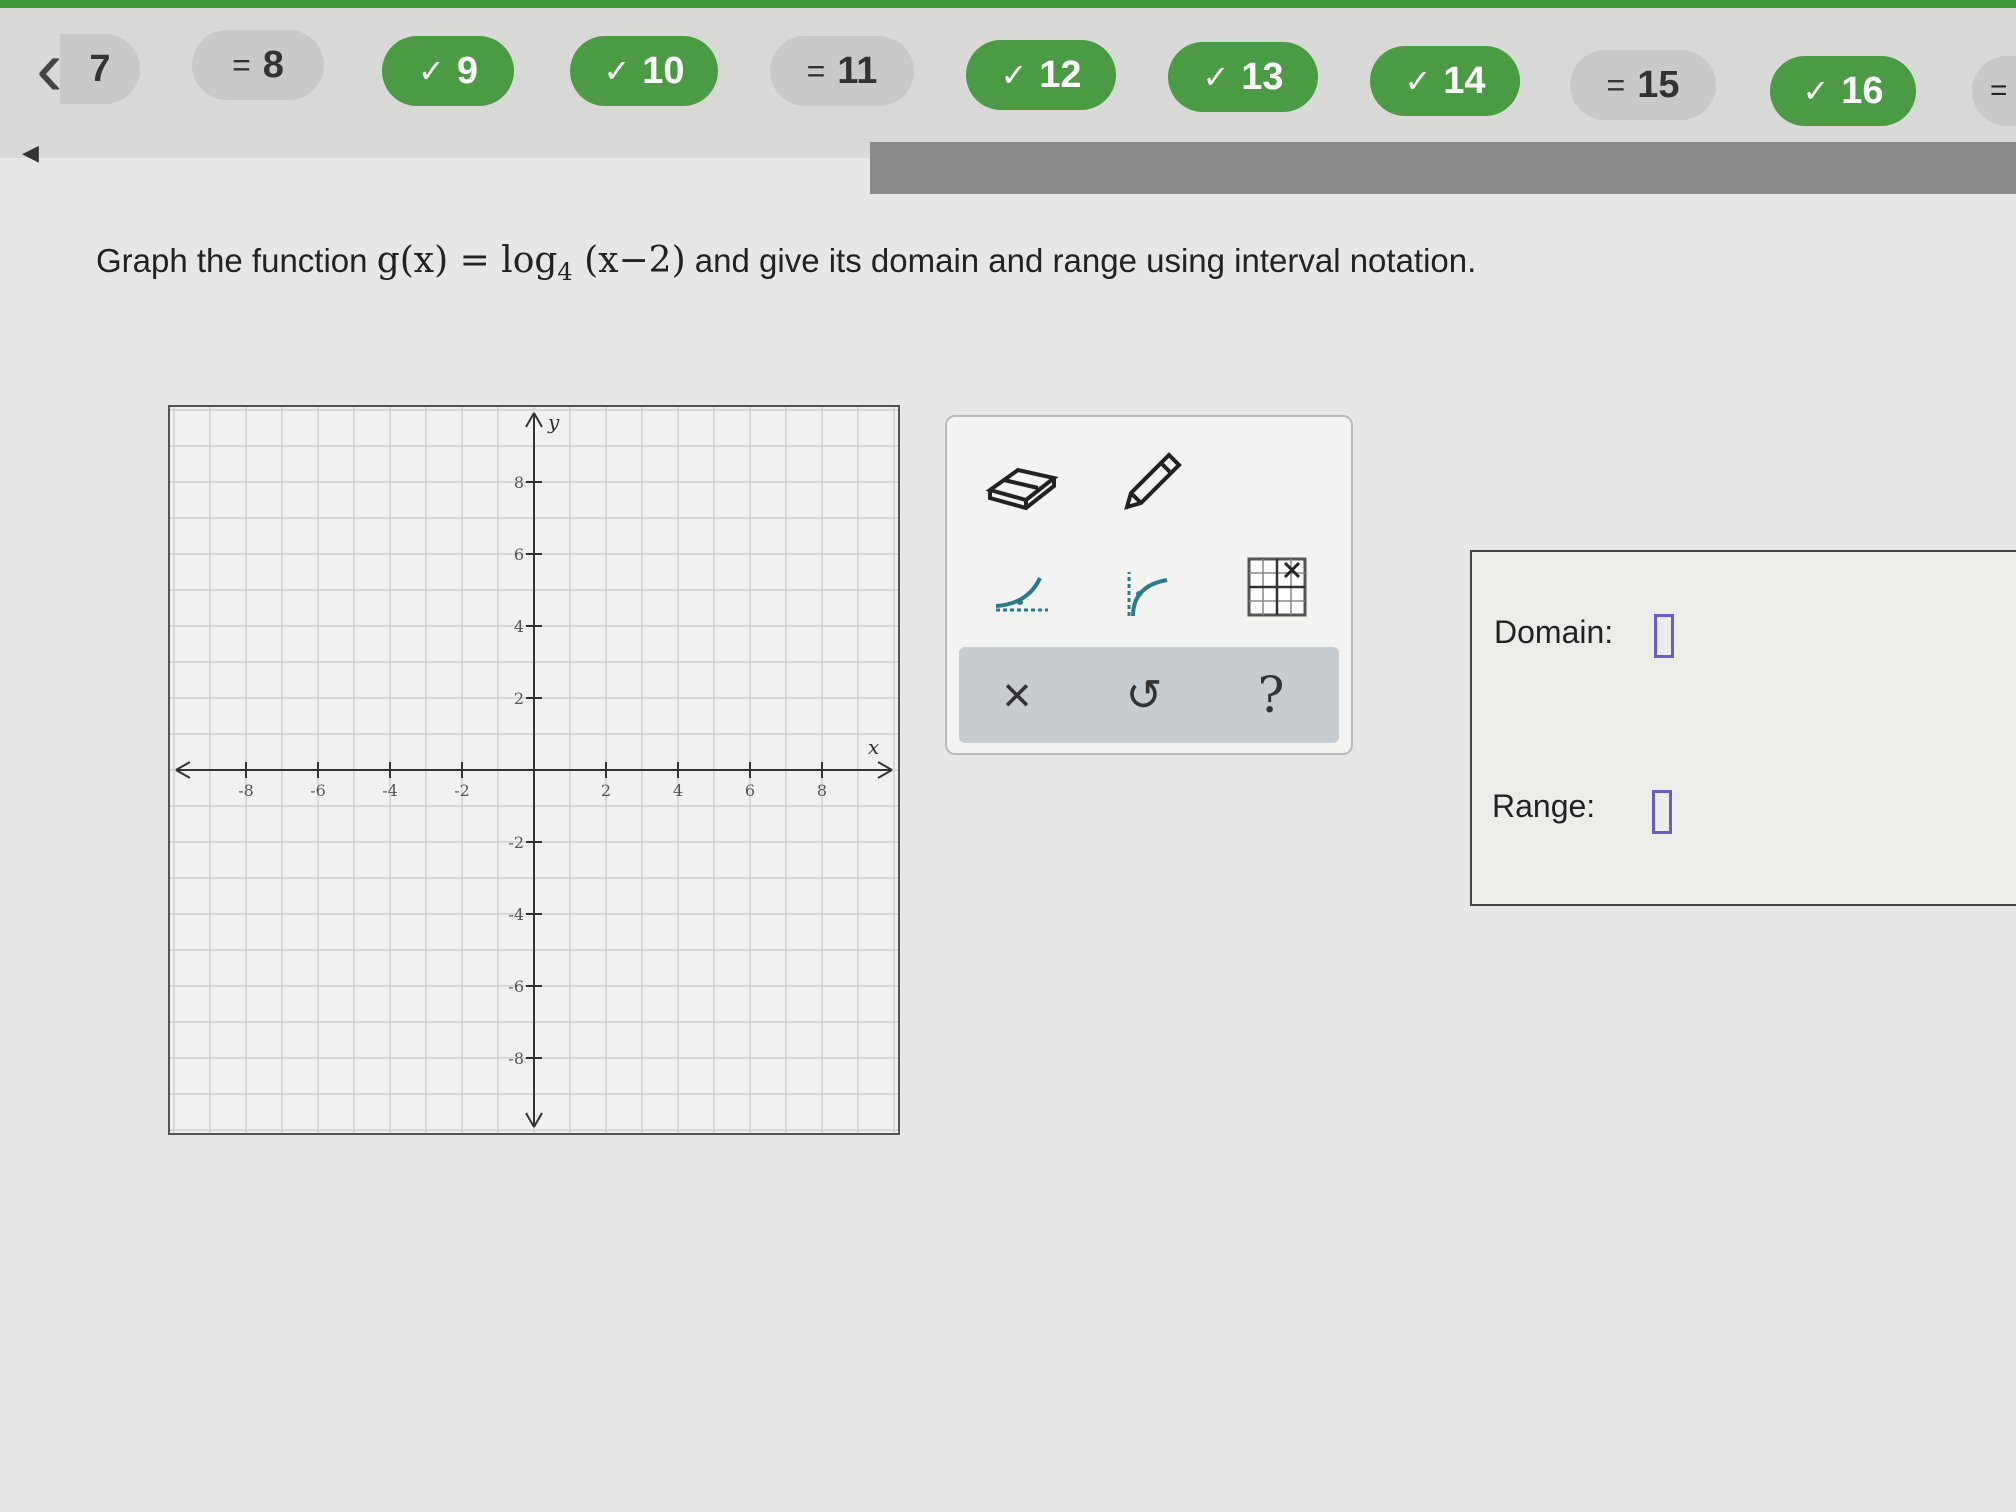 Image resolution: width=2016 pixels, height=1512 pixels. Describe the element at coordinates (246, 790) in the screenshot. I see `x-tick-label: -8` at that location.